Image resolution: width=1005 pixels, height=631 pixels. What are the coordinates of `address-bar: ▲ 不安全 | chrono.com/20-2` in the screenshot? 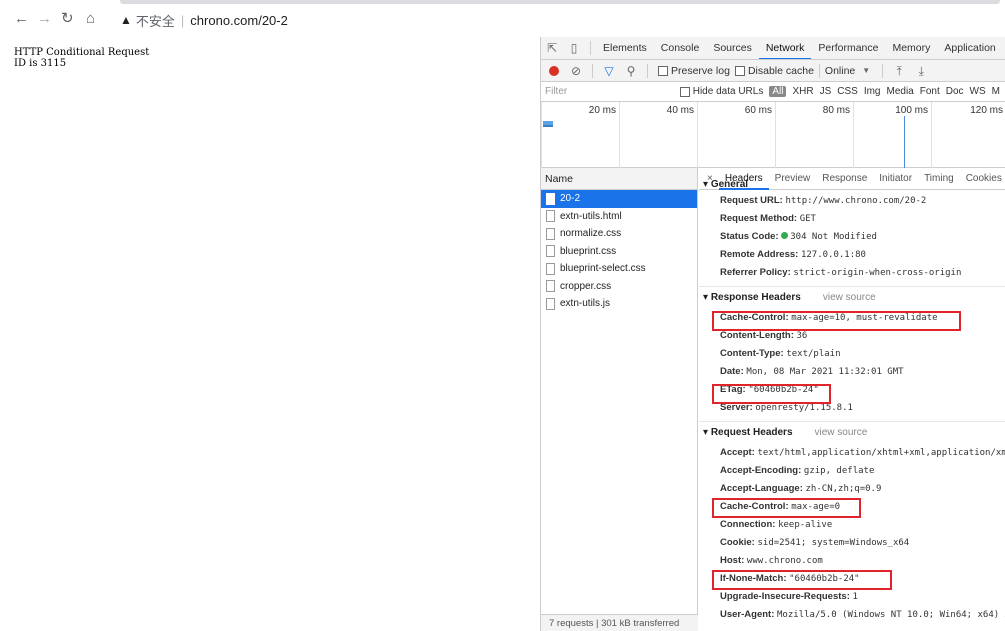 It's located at (204, 20).